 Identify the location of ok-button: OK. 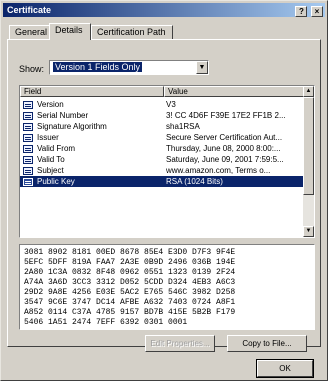
(285, 368).